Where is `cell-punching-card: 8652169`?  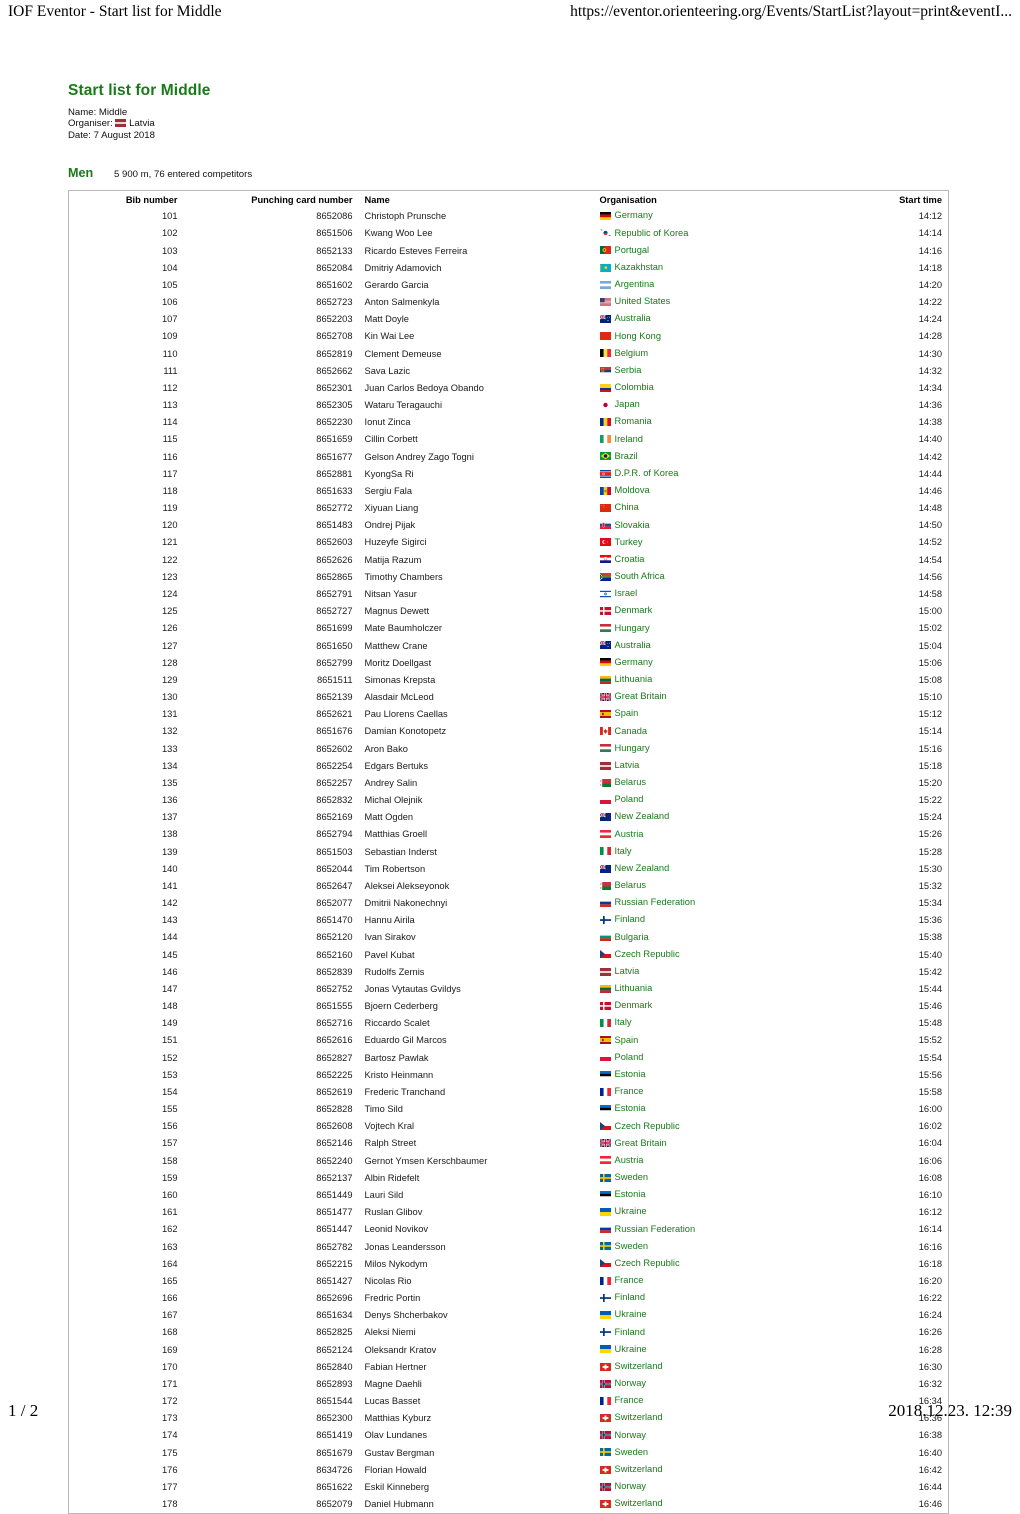 cell-punching-card: 8652169 is located at coordinates (334, 817).